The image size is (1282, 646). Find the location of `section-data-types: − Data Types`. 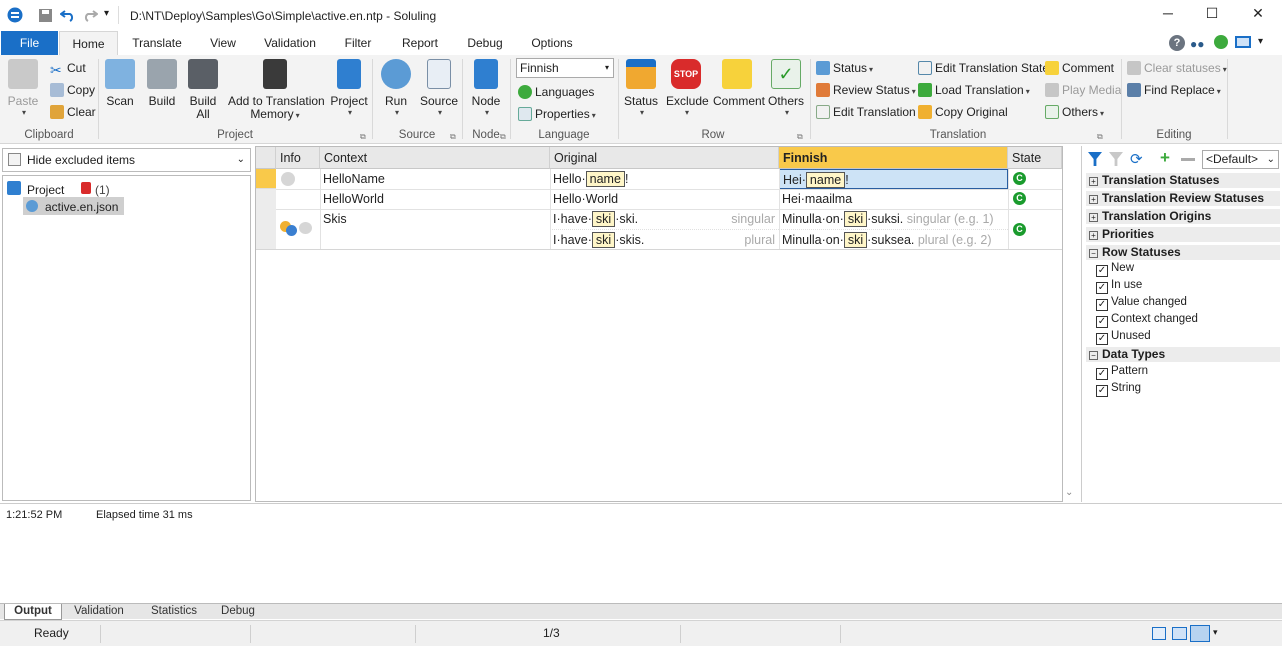

section-data-types: − Data Types is located at coordinates (1183, 354).